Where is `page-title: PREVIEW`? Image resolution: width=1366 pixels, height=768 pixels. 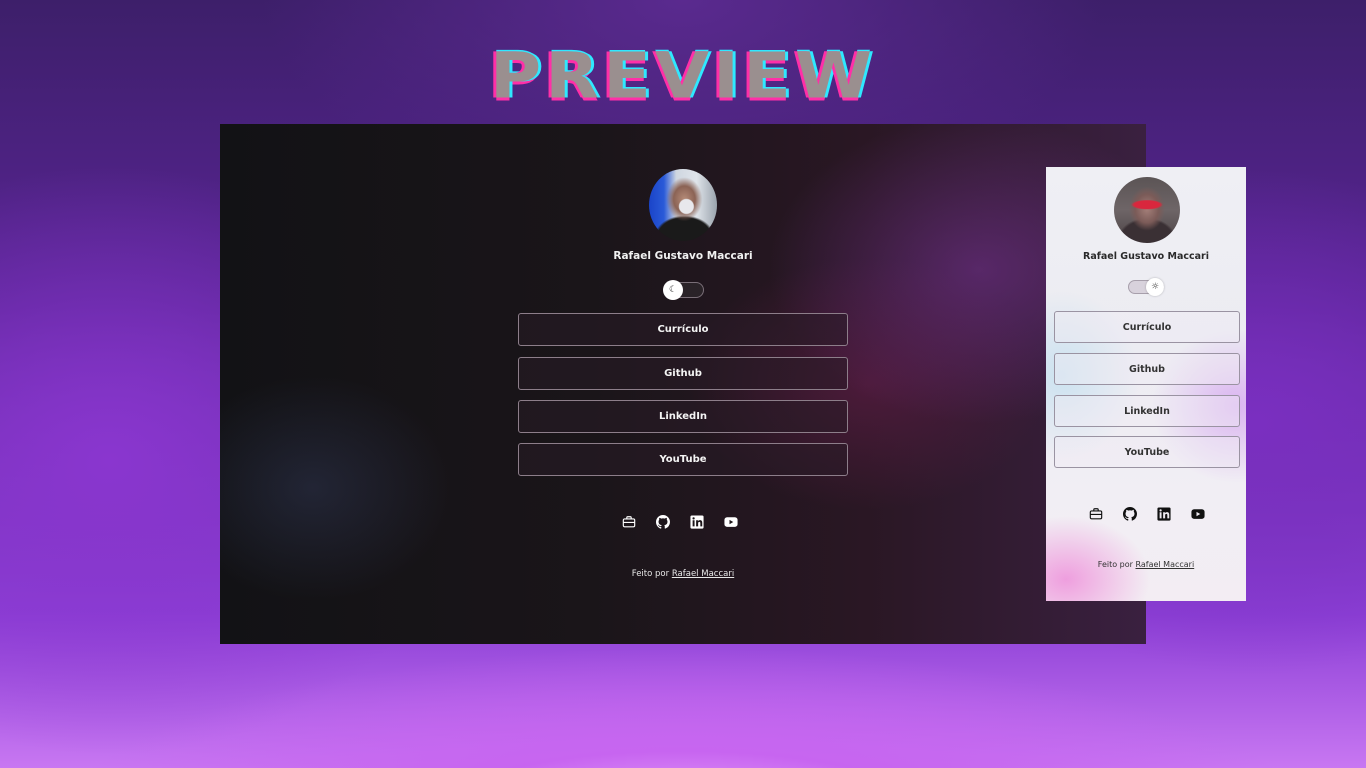
page-title: PREVIEW is located at coordinates (683, 76).